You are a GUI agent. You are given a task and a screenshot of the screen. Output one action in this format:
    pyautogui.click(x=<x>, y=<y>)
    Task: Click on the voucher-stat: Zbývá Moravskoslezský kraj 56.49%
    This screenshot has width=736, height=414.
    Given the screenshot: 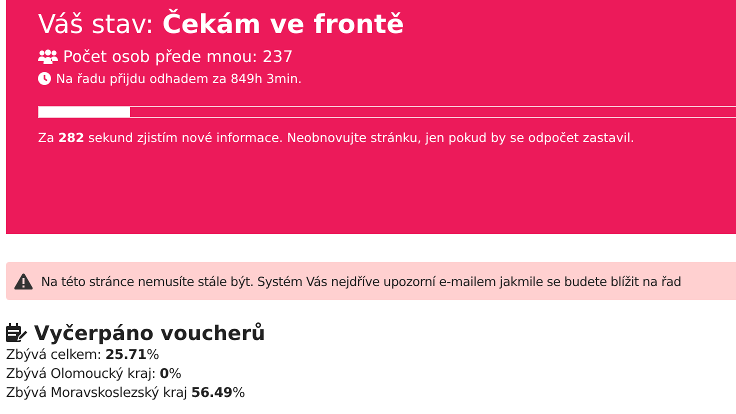 What is the action you would take?
    pyautogui.click(x=126, y=393)
    